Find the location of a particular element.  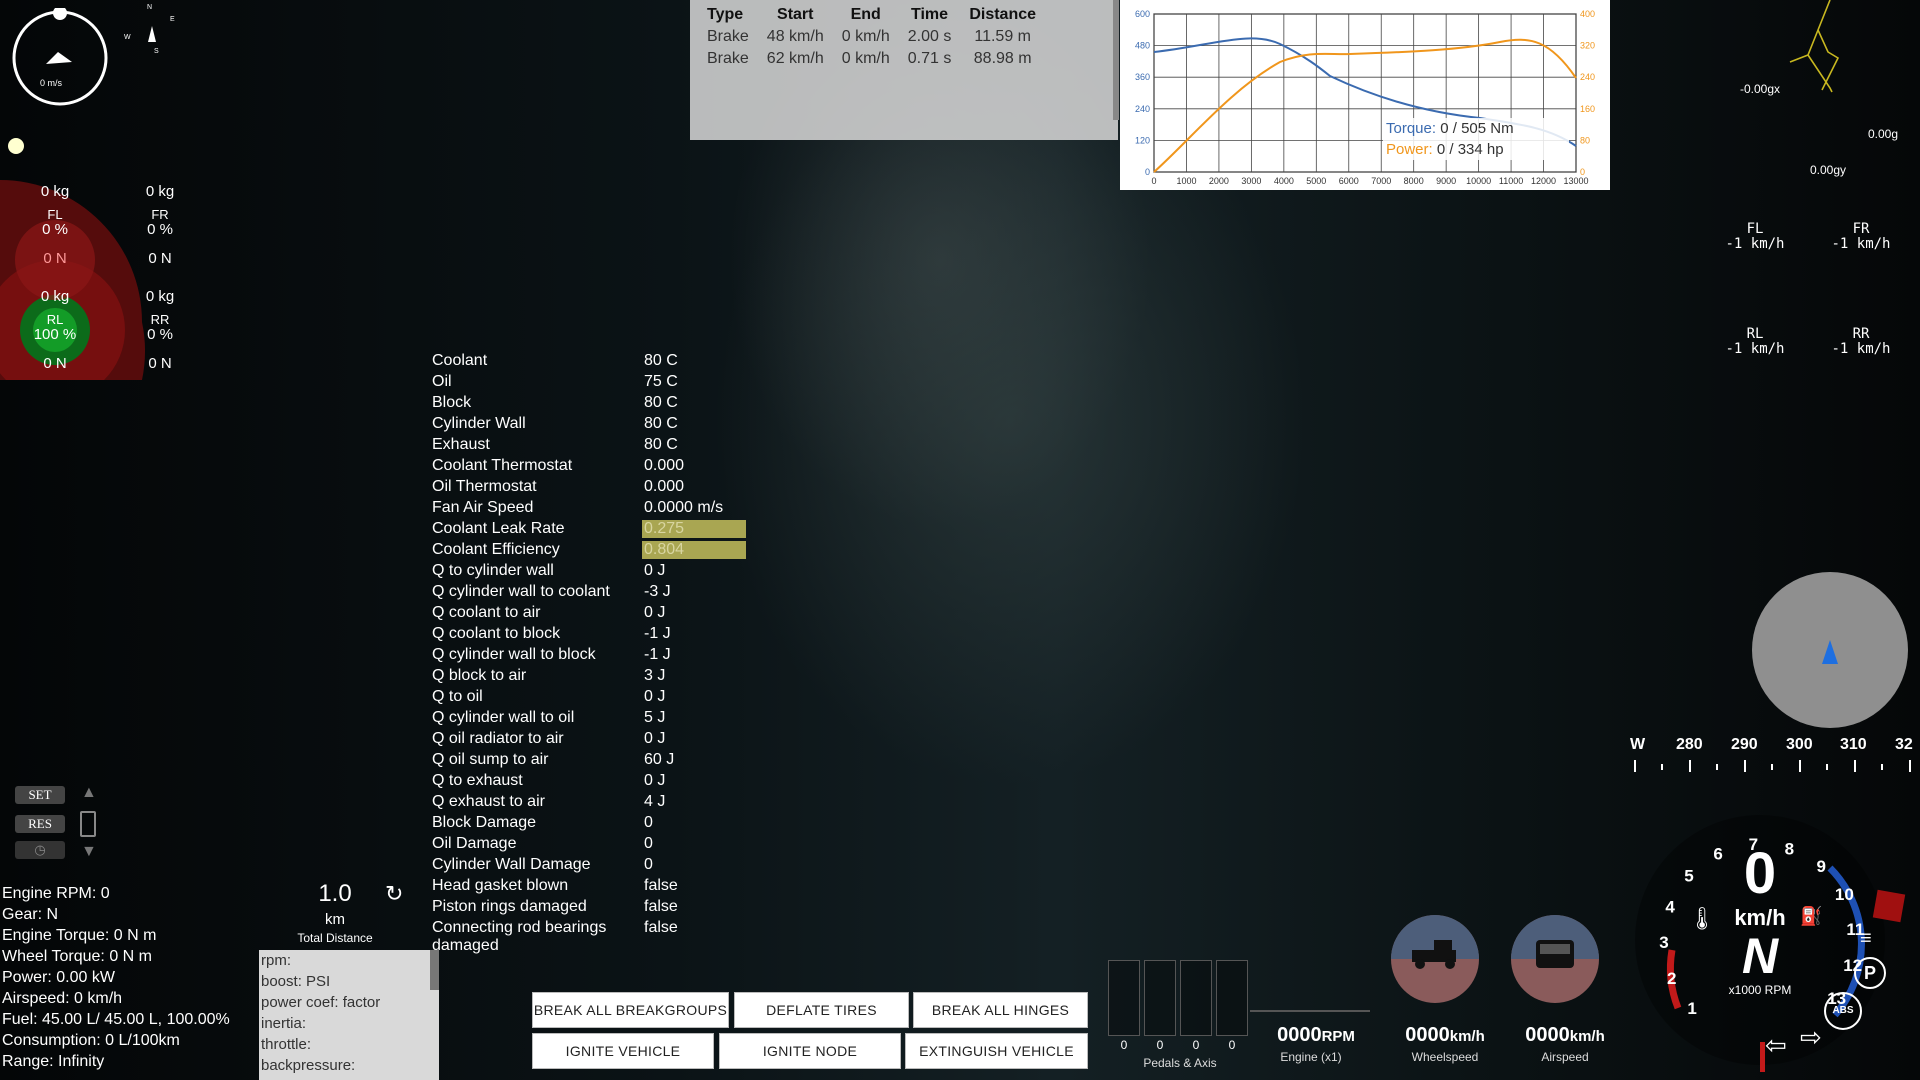

break-all-breakgroups-button: BREAK ALL BREAKGROUPS is located at coordinates (630, 1010).